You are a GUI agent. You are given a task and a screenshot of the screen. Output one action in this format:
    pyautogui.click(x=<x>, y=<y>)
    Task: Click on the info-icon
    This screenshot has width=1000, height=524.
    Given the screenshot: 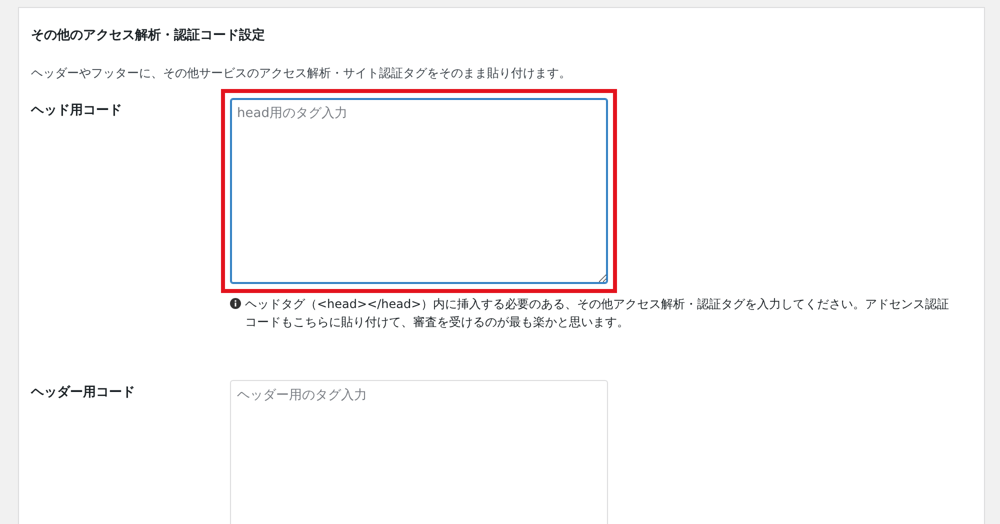 What is the action you would take?
    pyautogui.click(x=235, y=303)
    